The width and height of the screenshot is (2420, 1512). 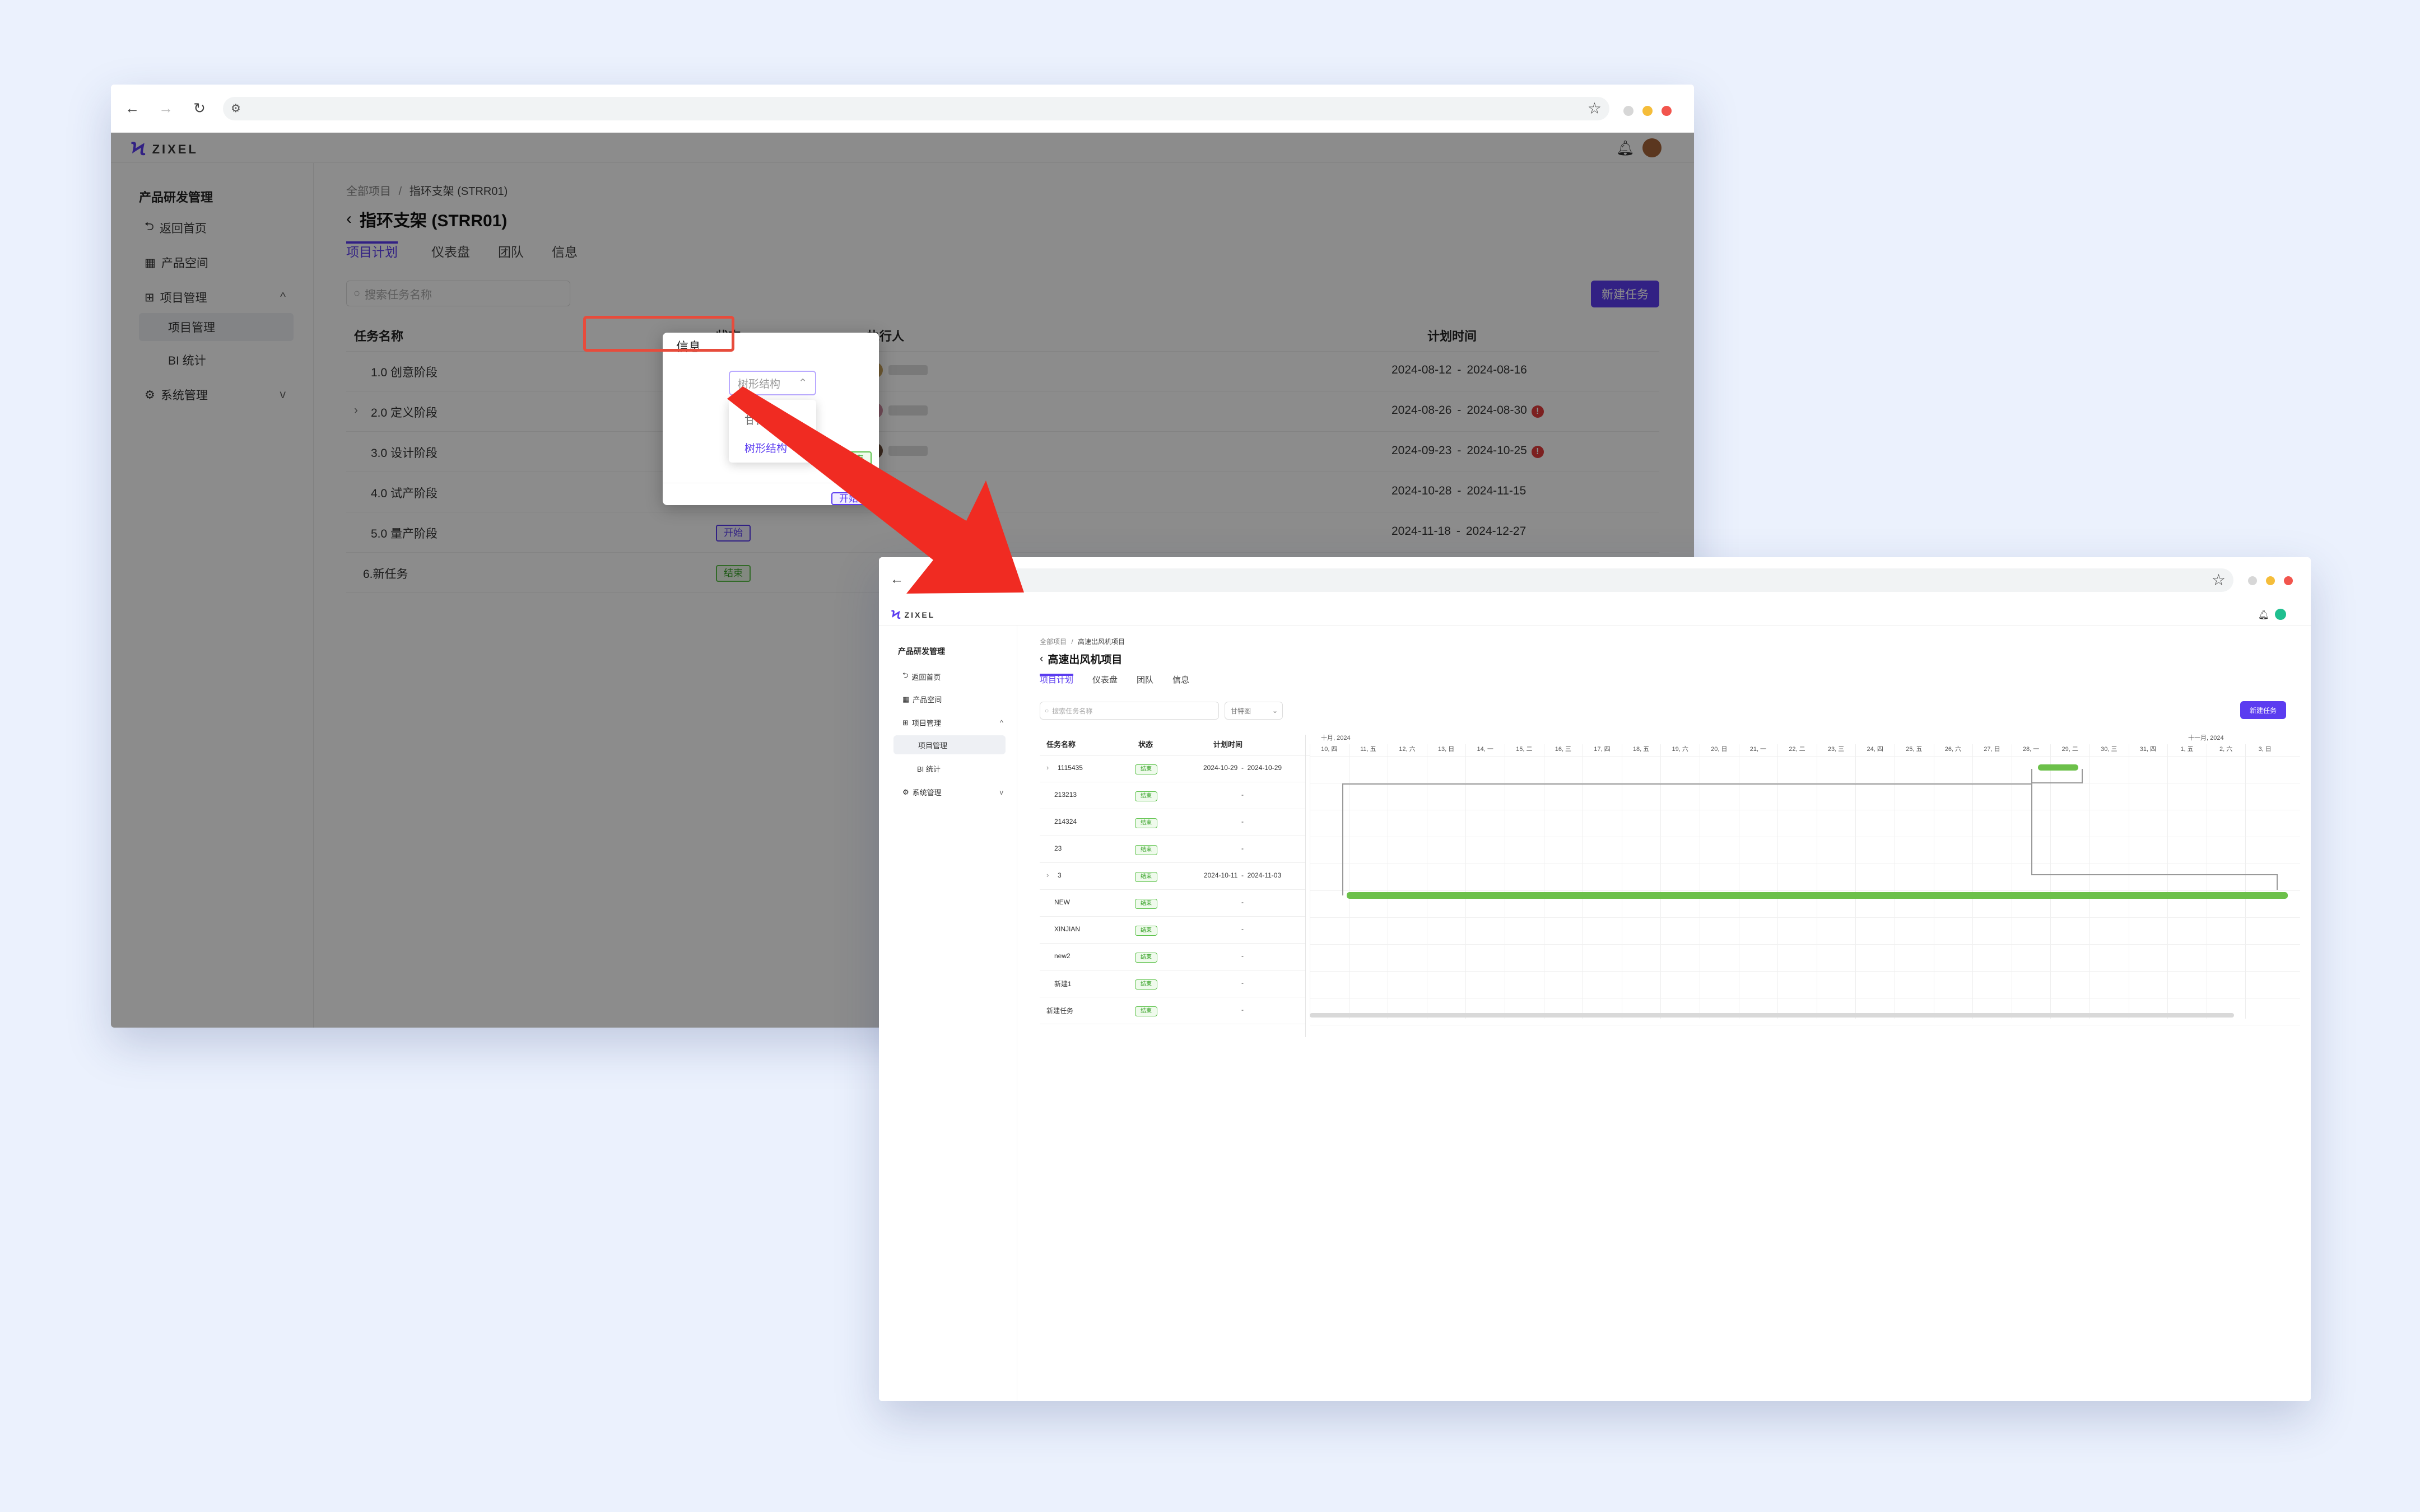 What do you see at coordinates (849, 499) in the screenshot?
I see `status-badge: 开始` at bounding box center [849, 499].